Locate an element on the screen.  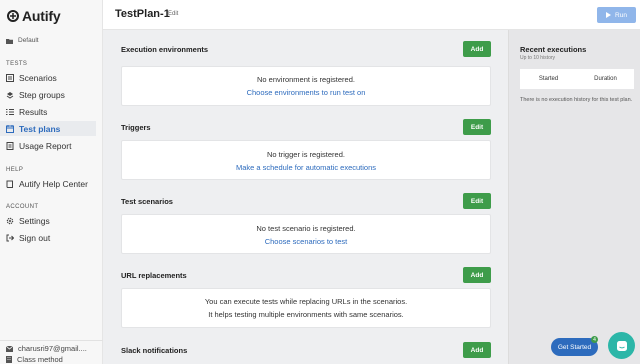
calendar-icon is located at coordinates (10, 128).